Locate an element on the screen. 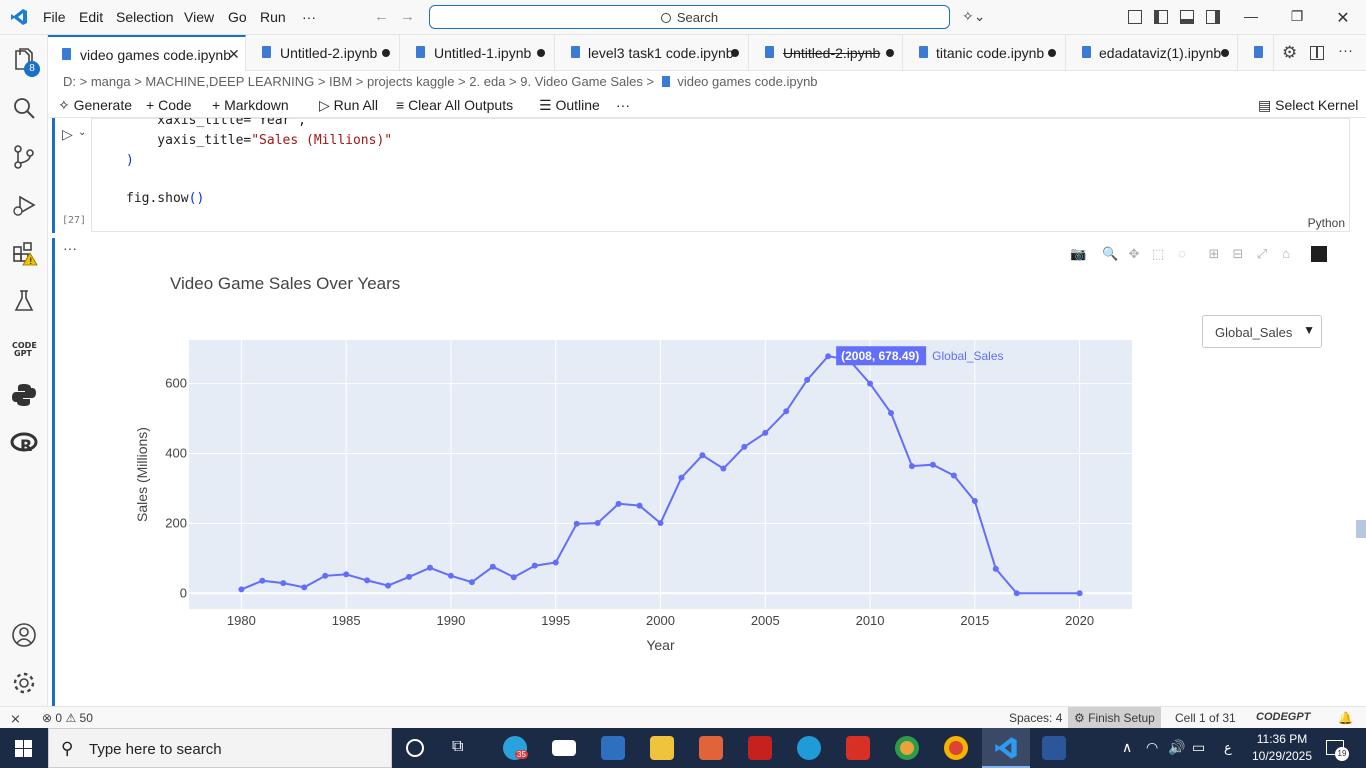  input-language: ع is located at coordinates (1228, 748).